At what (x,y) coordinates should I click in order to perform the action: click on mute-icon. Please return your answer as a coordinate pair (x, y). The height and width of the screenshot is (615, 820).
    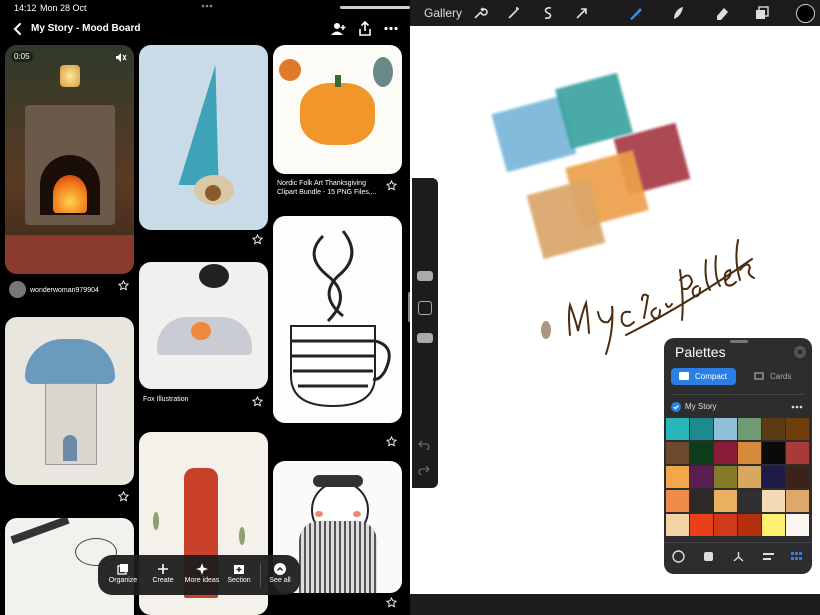
    Looking at the image, I should click on (121, 57).